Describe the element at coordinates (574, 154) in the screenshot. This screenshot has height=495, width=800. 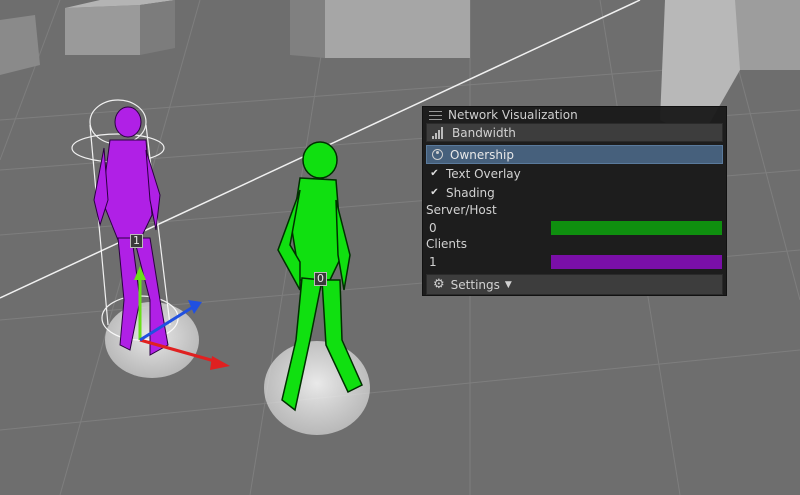
I see `ownership-mode-button: Ownership` at that location.